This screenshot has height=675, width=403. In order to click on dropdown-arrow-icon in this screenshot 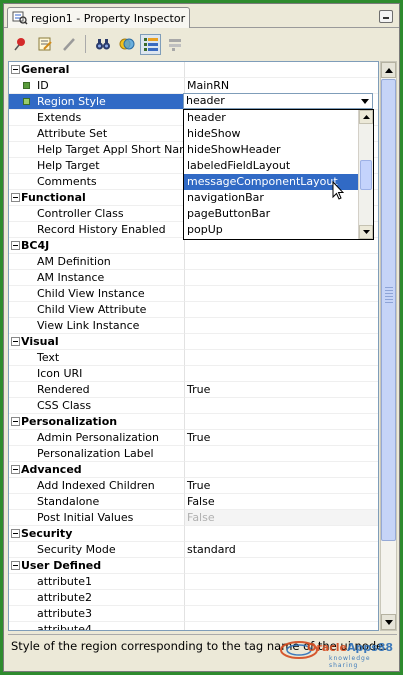, I will do `click(364, 101)`.